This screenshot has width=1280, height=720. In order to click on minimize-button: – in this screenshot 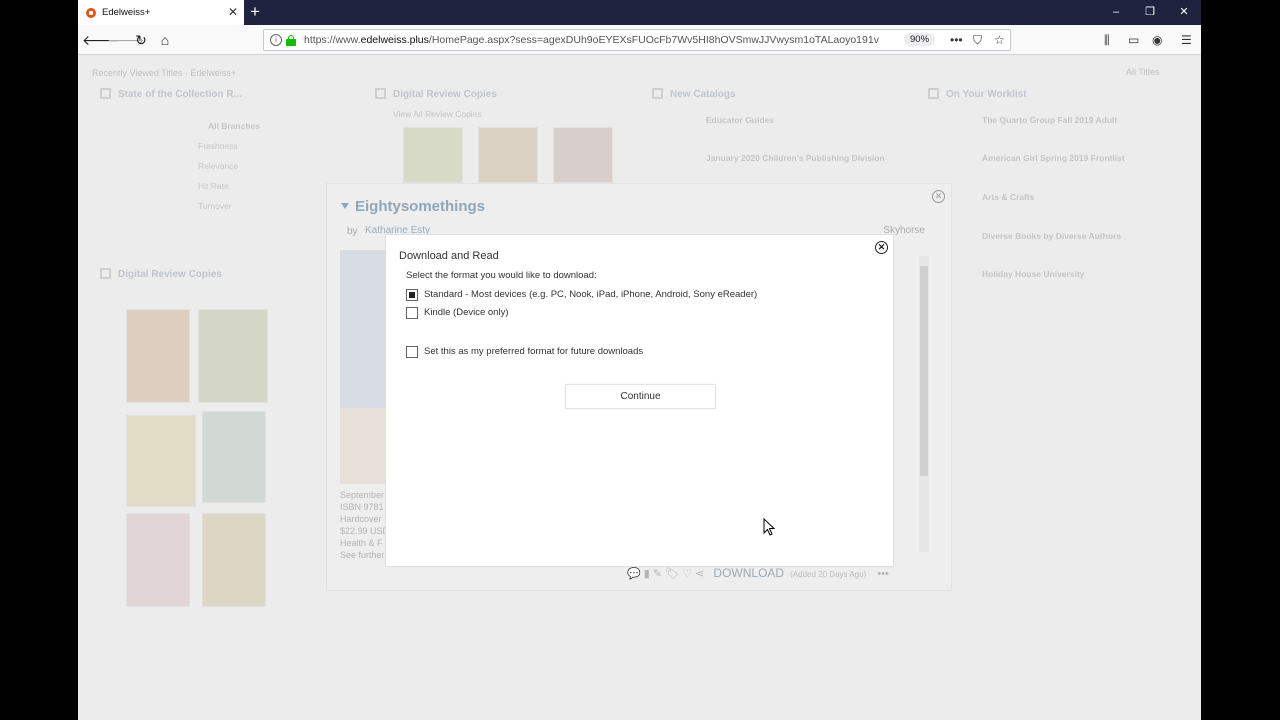, I will do `click(1116, 12)`.